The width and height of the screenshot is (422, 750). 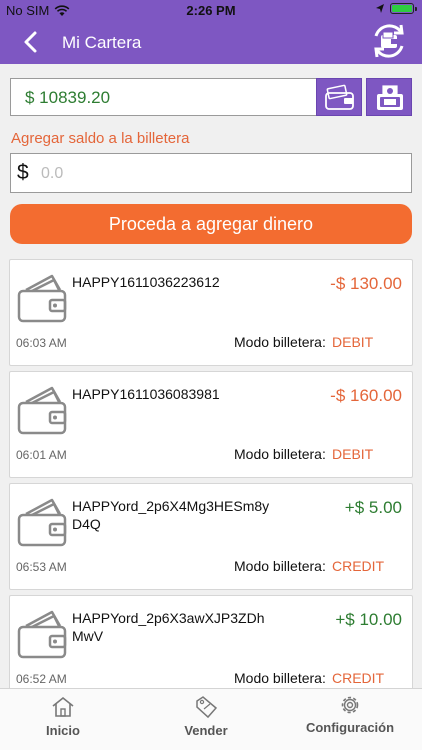 What do you see at coordinates (171, 515) in the screenshot?
I see `transaction-reference: HAPPYord_2p6X4Mg3HESm8yD4Q` at bounding box center [171, 515].